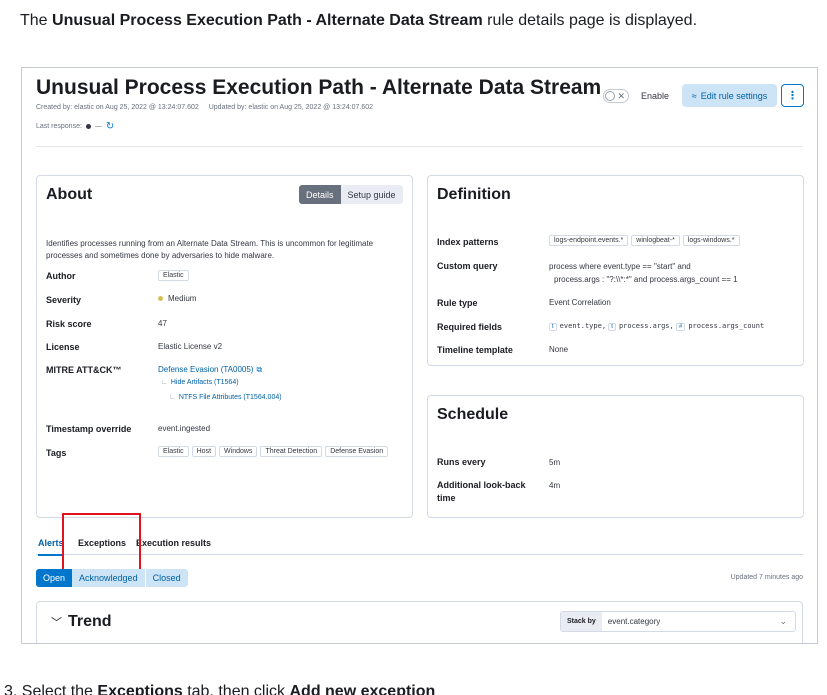  Describe the element at coordinates (473, 414) in the screenshot. I see `schedule-title: Schedule` at that location.